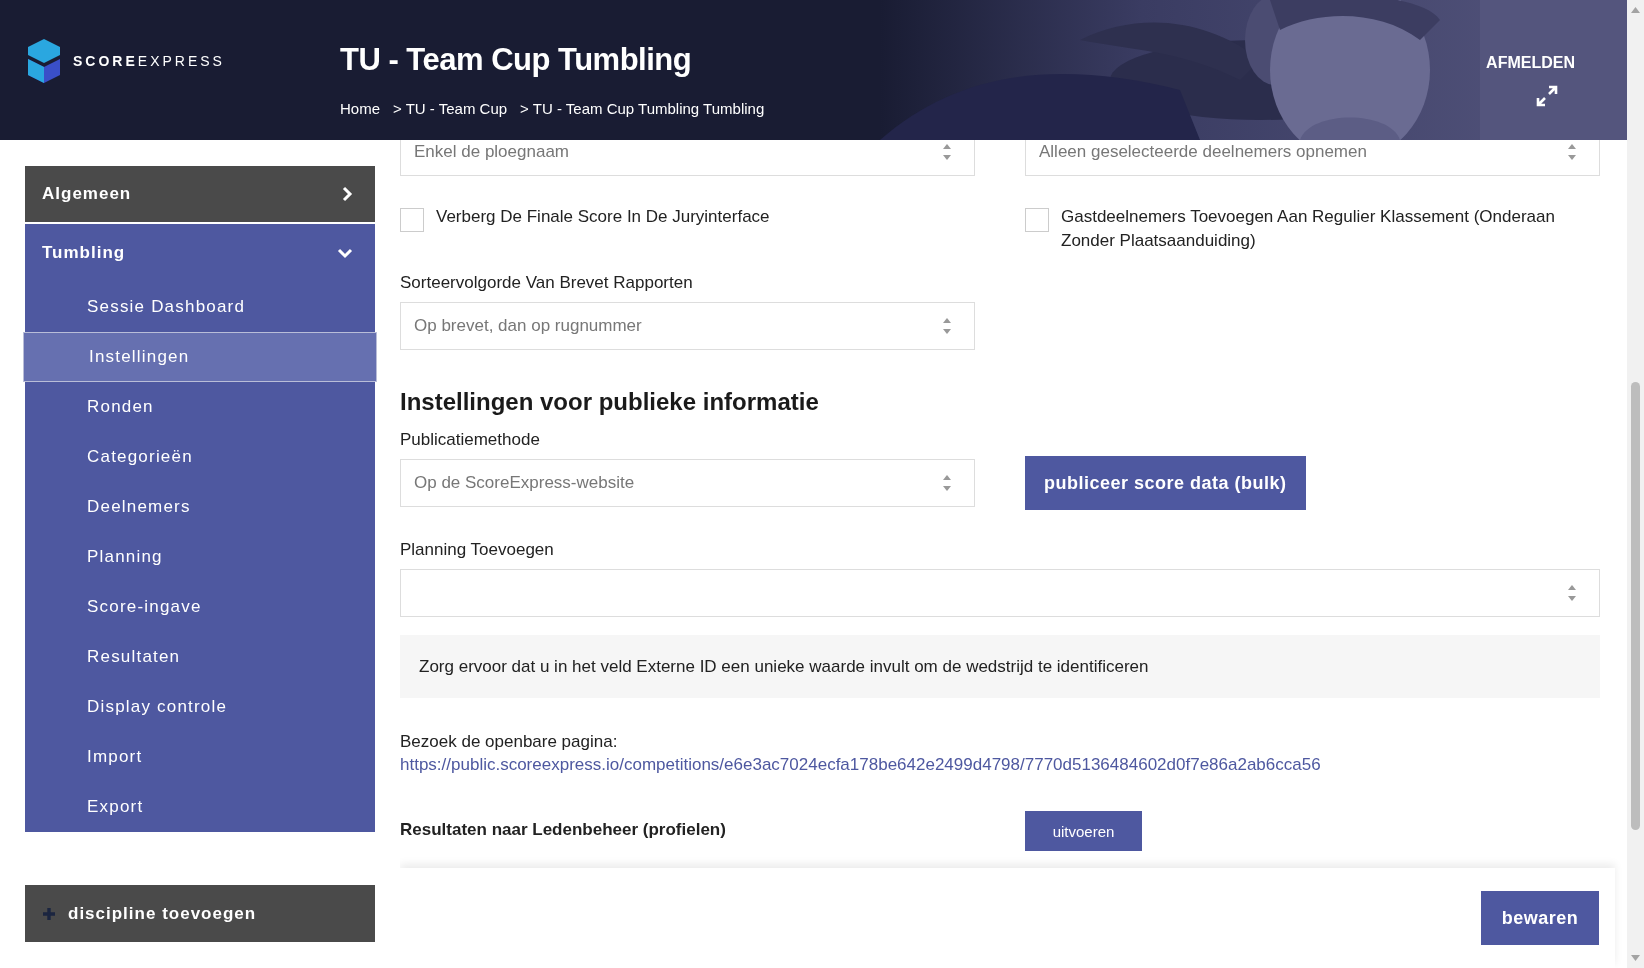 This screenshot has width=1644, height=968. What do you see at coordinates (1083, 831) in the screenshot?
I see `run-button: uitvoeren` at bounding box center [1083, 831].